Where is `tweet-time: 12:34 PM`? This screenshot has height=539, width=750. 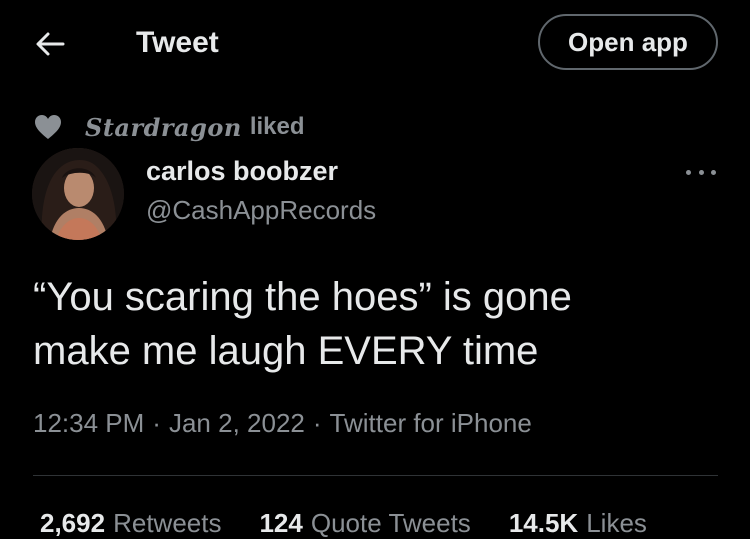 tweet-time: 12:34 PM is located at coordinates (88, 423).